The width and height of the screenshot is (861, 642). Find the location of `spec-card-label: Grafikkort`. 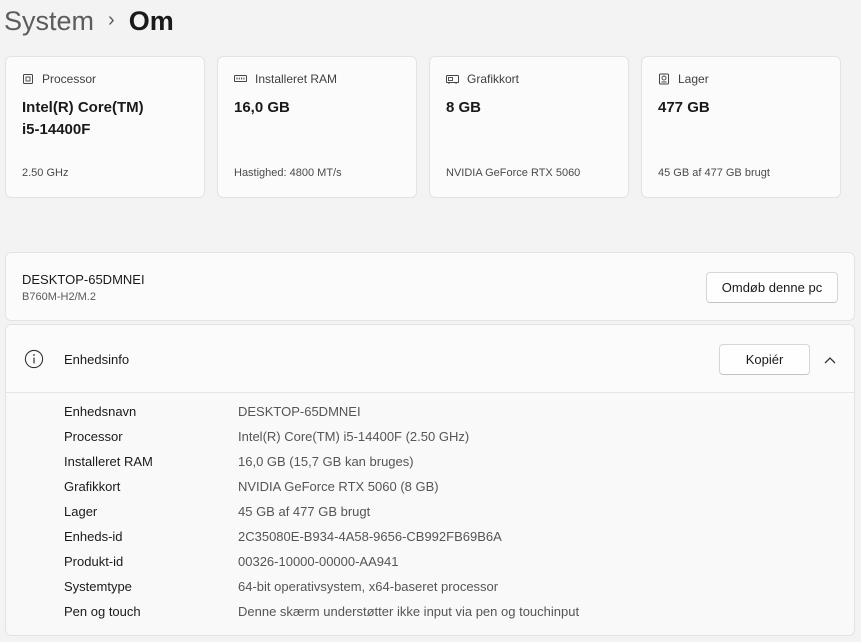

spec-card-label: Grafikkort is located at coordinates (493, 79).